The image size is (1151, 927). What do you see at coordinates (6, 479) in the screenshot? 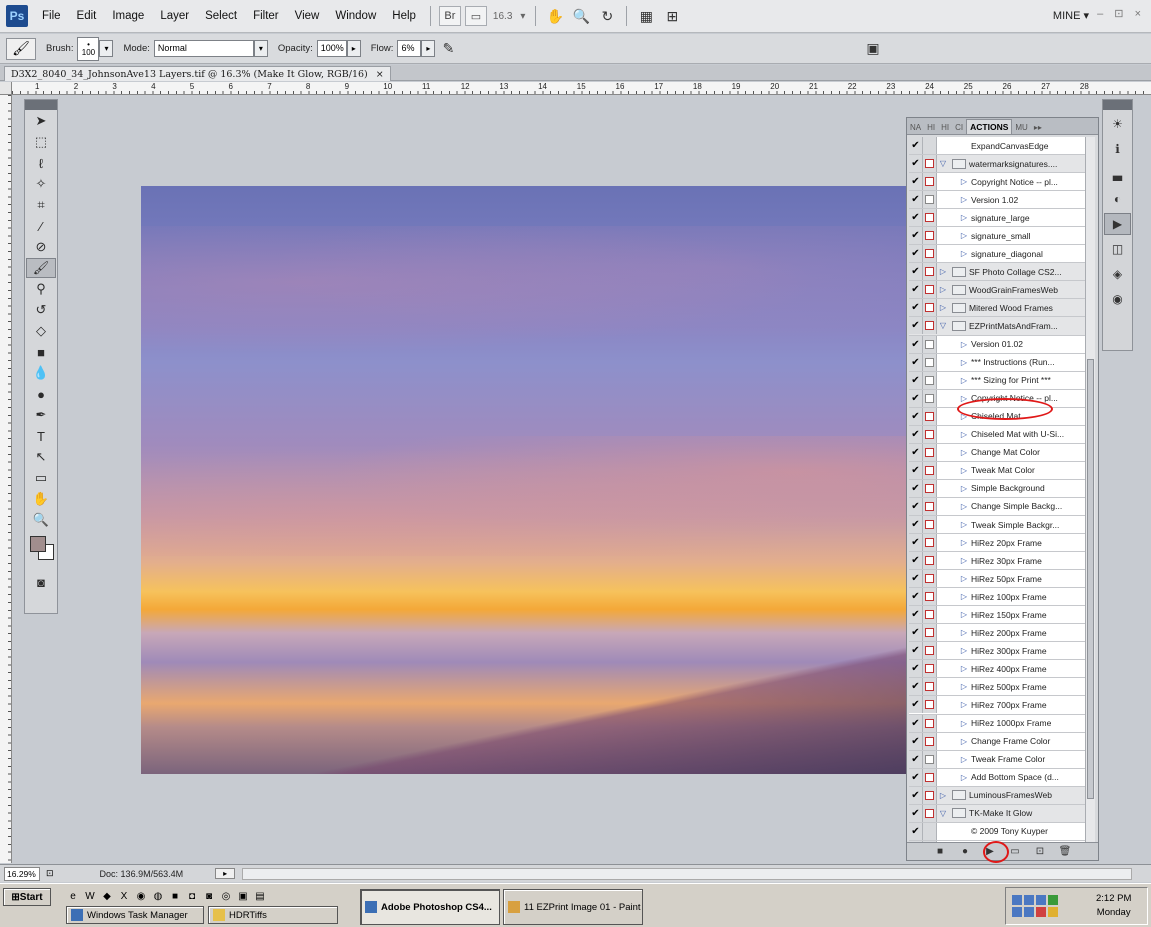
I see `vertical-ruler` at bounding box center [6, 479].